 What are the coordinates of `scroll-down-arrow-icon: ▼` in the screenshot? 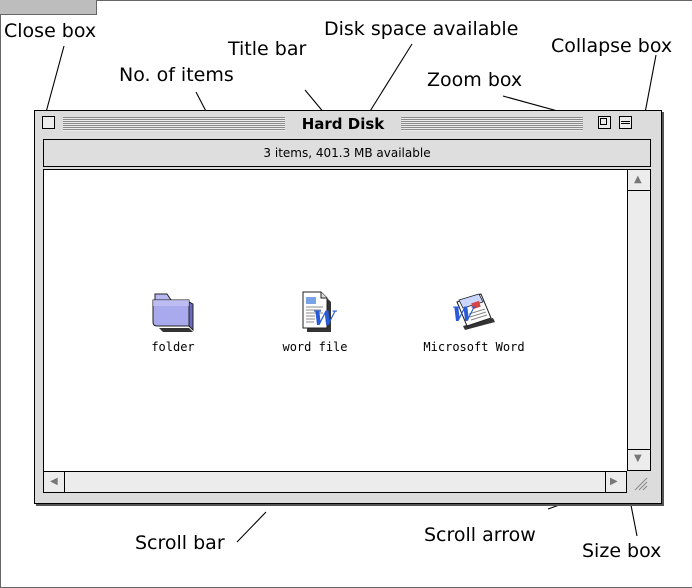 It's located at (638, 459).